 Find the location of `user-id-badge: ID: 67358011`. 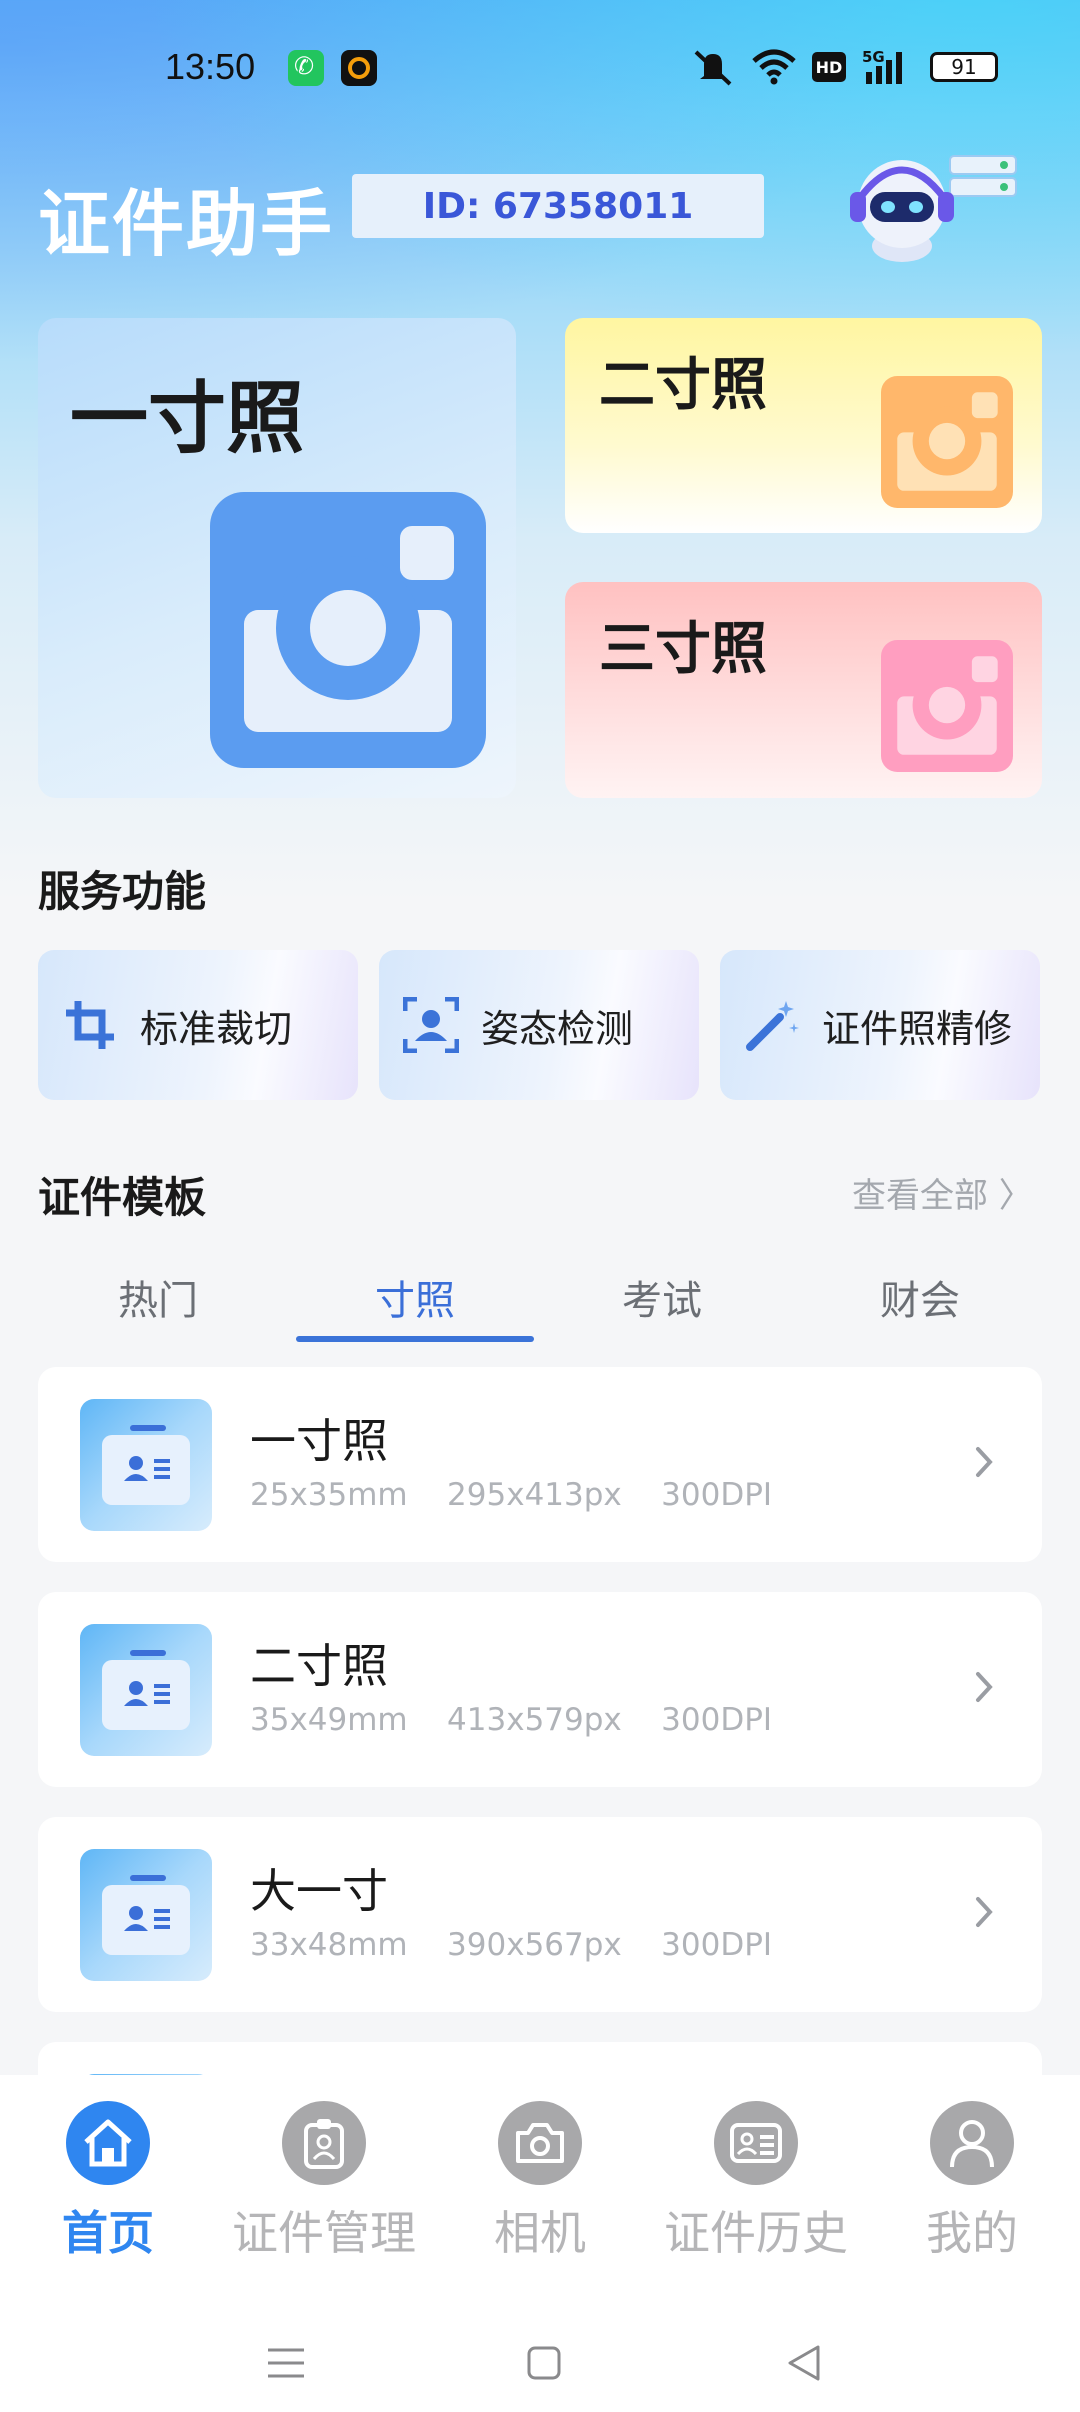

user-id-badge: ID: 67358011 is located at coordinates (558, 206).